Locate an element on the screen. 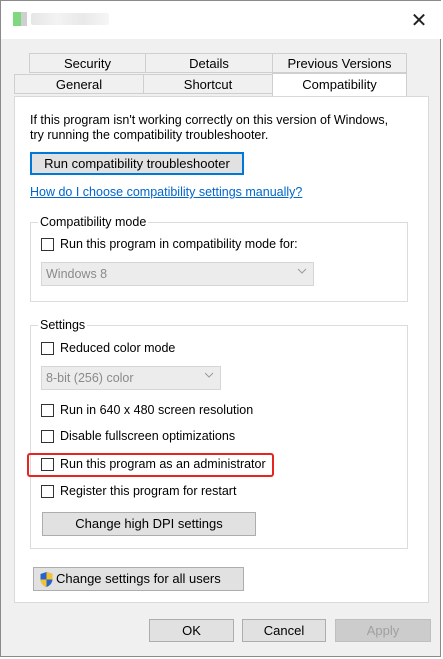  tab-shortcut: Shortcut is located at coordinates (208, 84).